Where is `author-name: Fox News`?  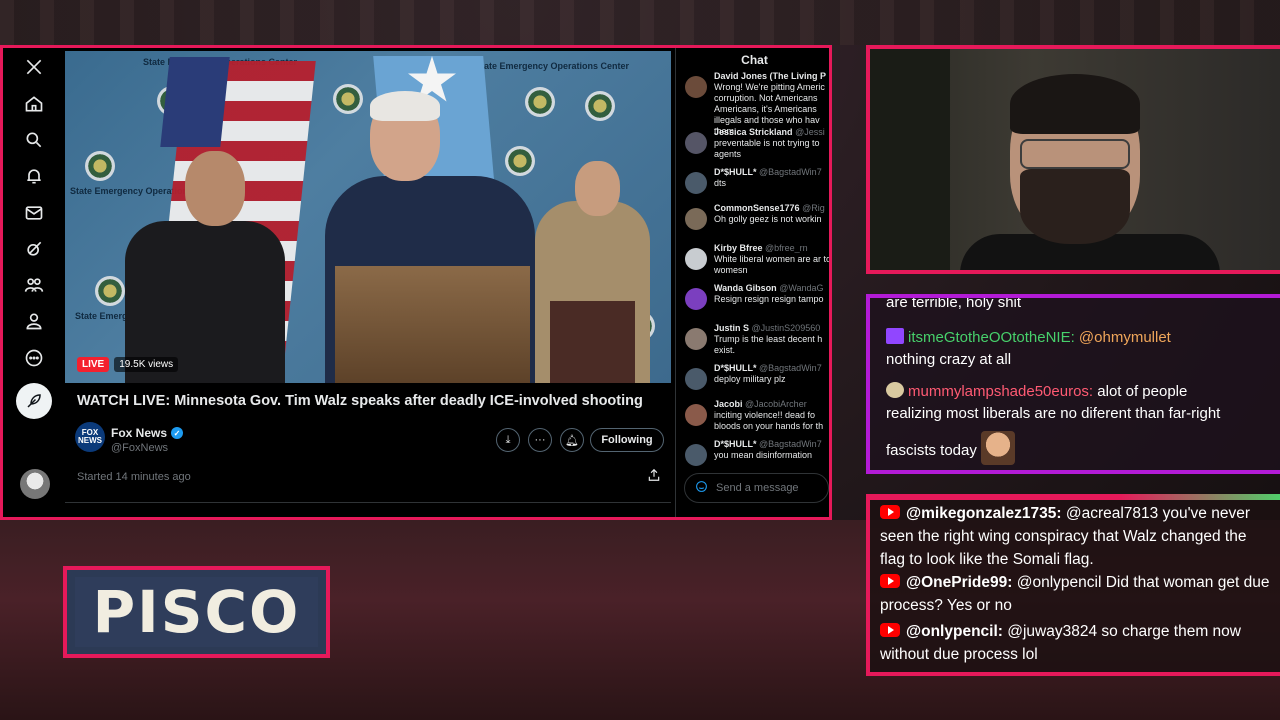 author-name: Fox News is located at coordinates (139, 433).